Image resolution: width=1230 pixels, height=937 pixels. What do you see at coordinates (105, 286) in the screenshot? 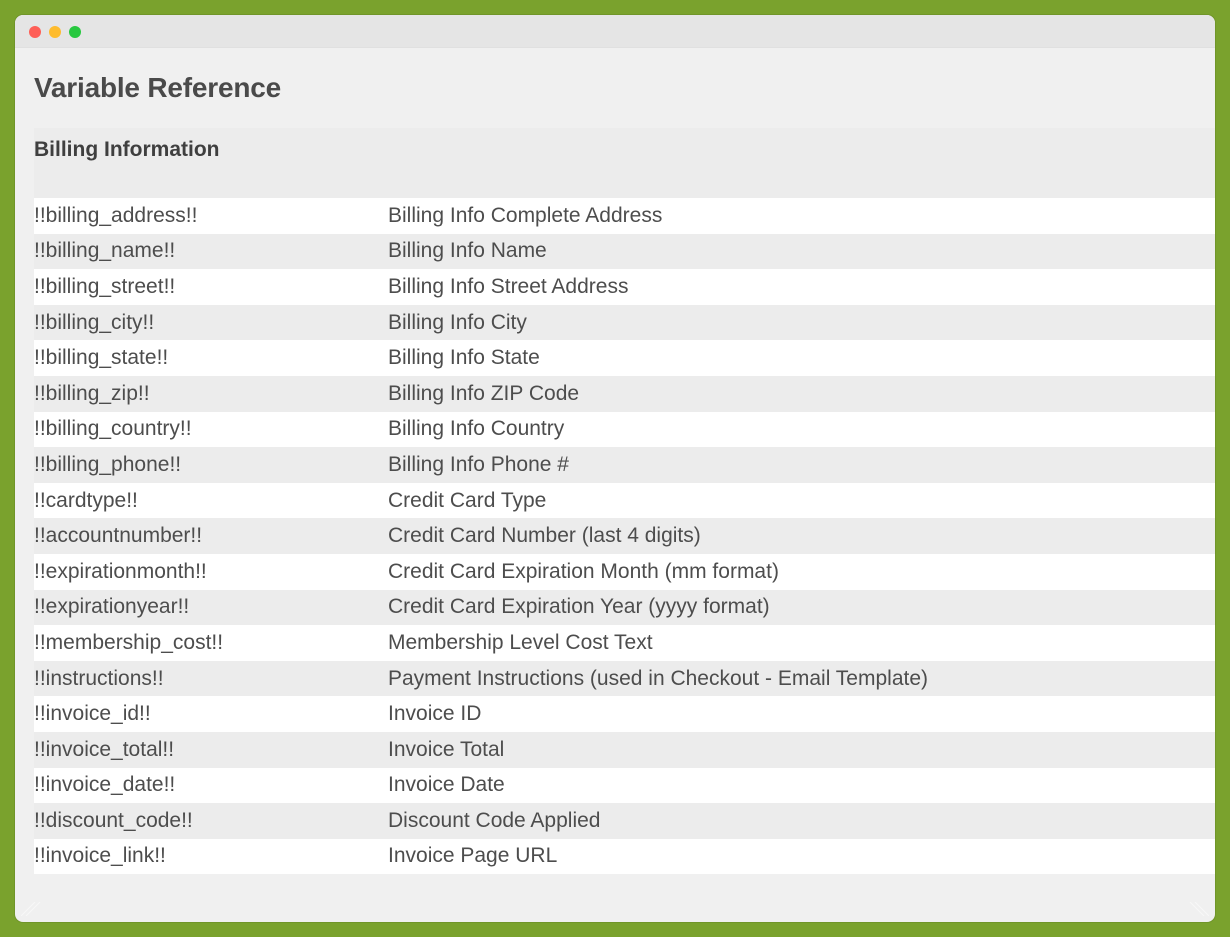
I see `variable-name: !!billing_street!!` at bounding box center [105, 286].